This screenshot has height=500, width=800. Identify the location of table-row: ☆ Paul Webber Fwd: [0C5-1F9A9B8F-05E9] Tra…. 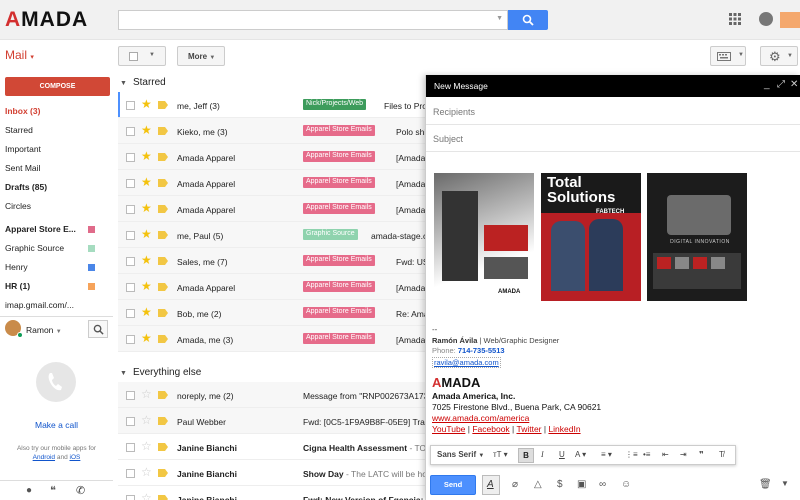
(273, 421).